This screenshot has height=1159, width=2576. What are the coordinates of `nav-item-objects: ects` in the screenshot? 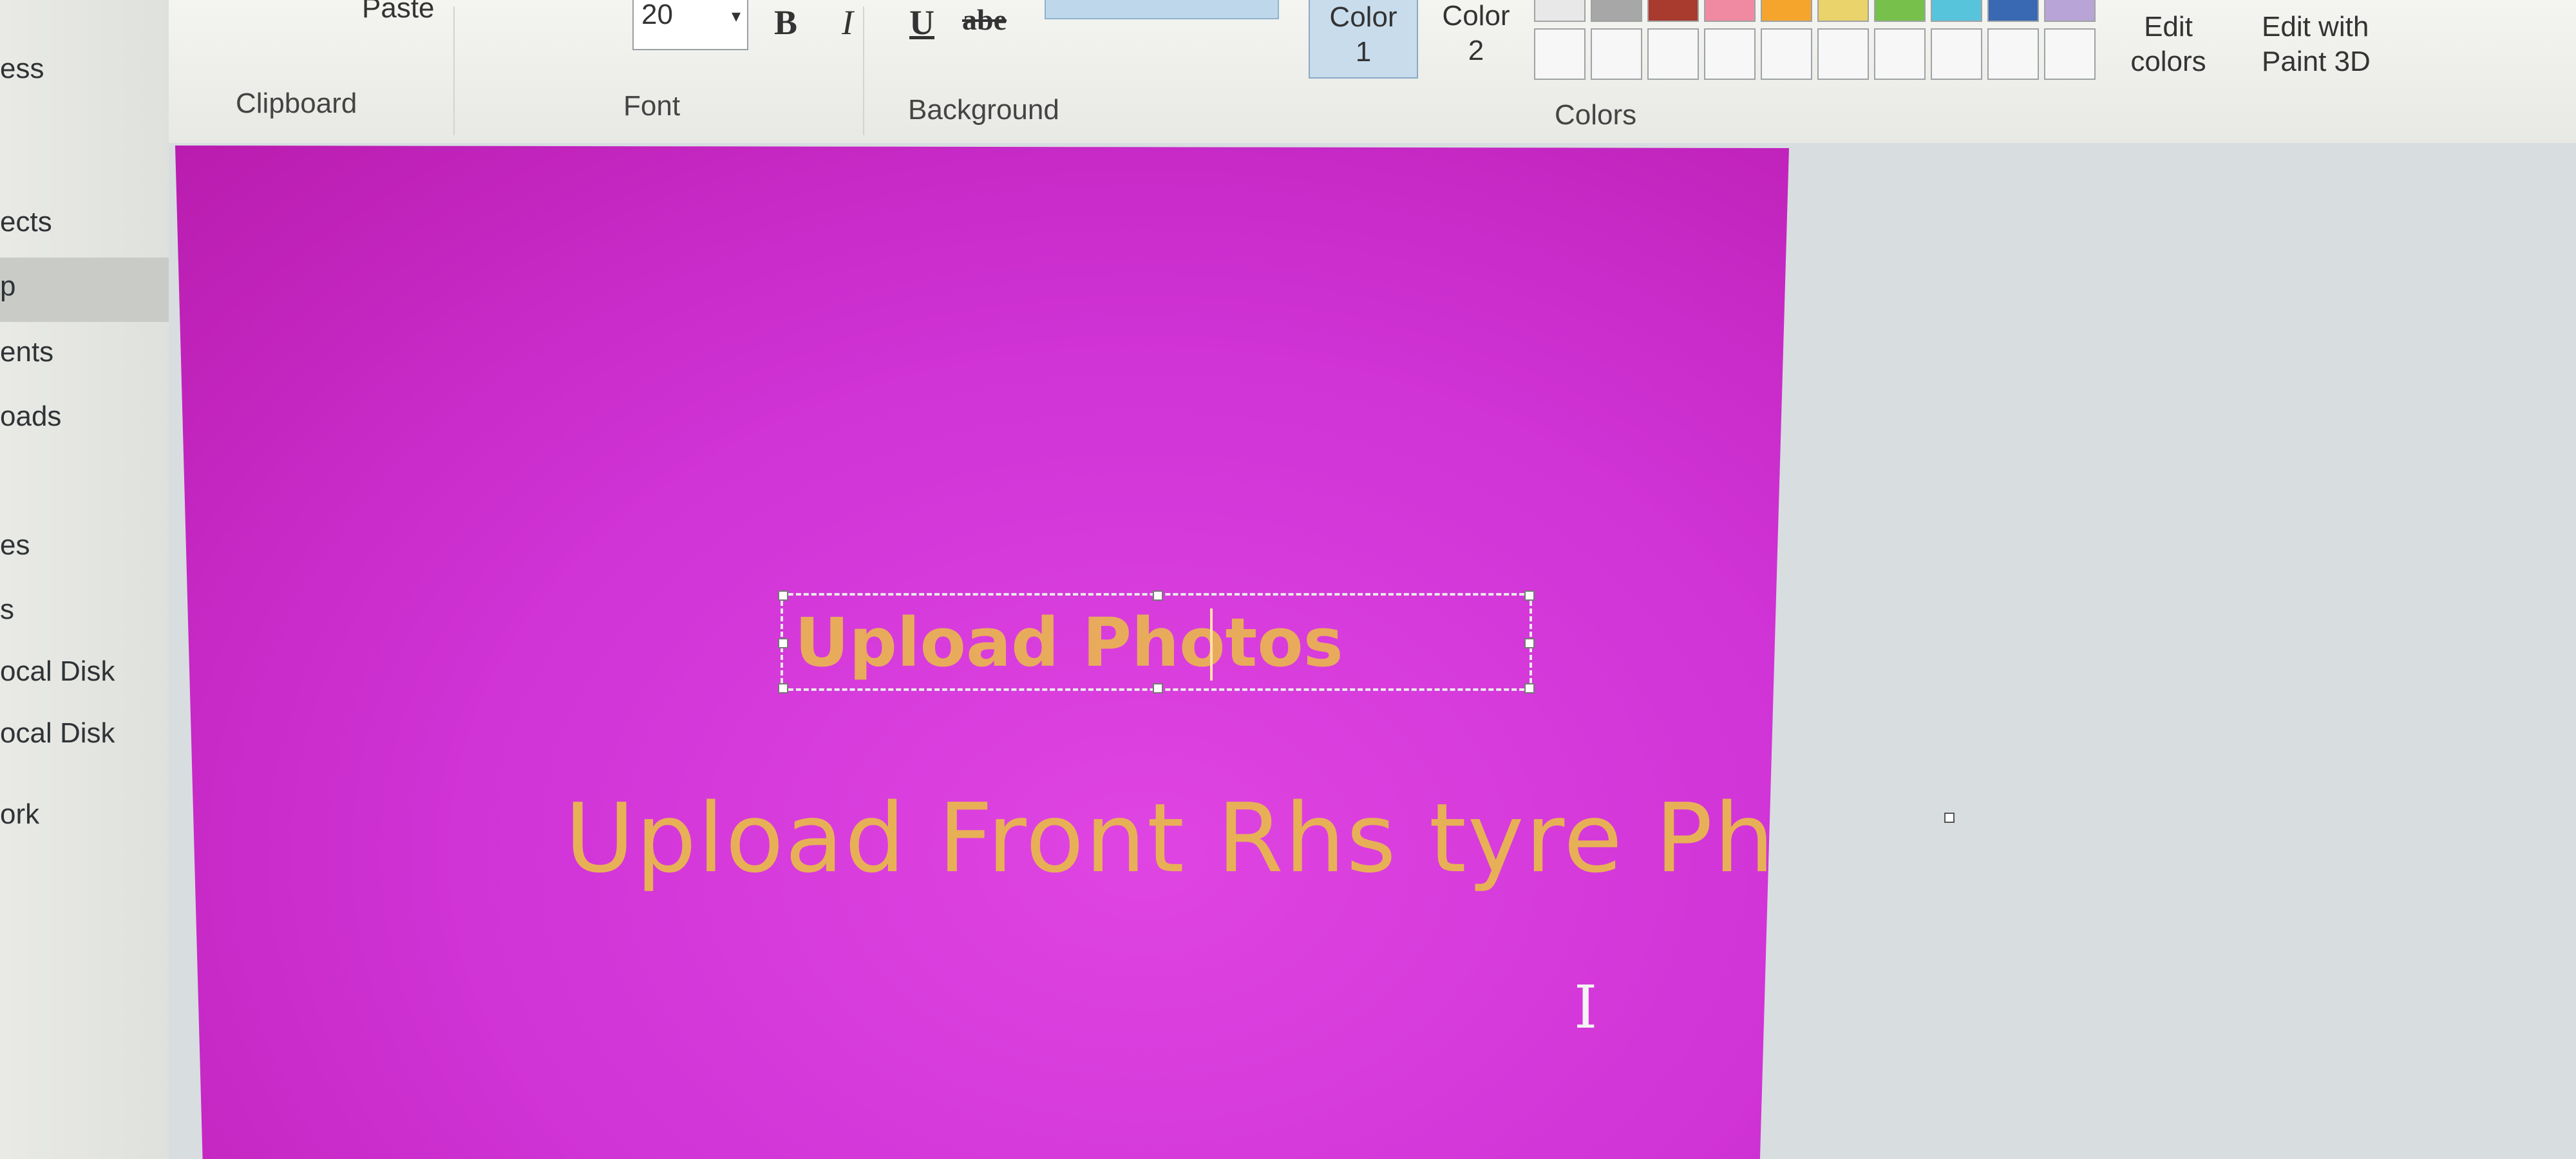 It's located at (26, 222).